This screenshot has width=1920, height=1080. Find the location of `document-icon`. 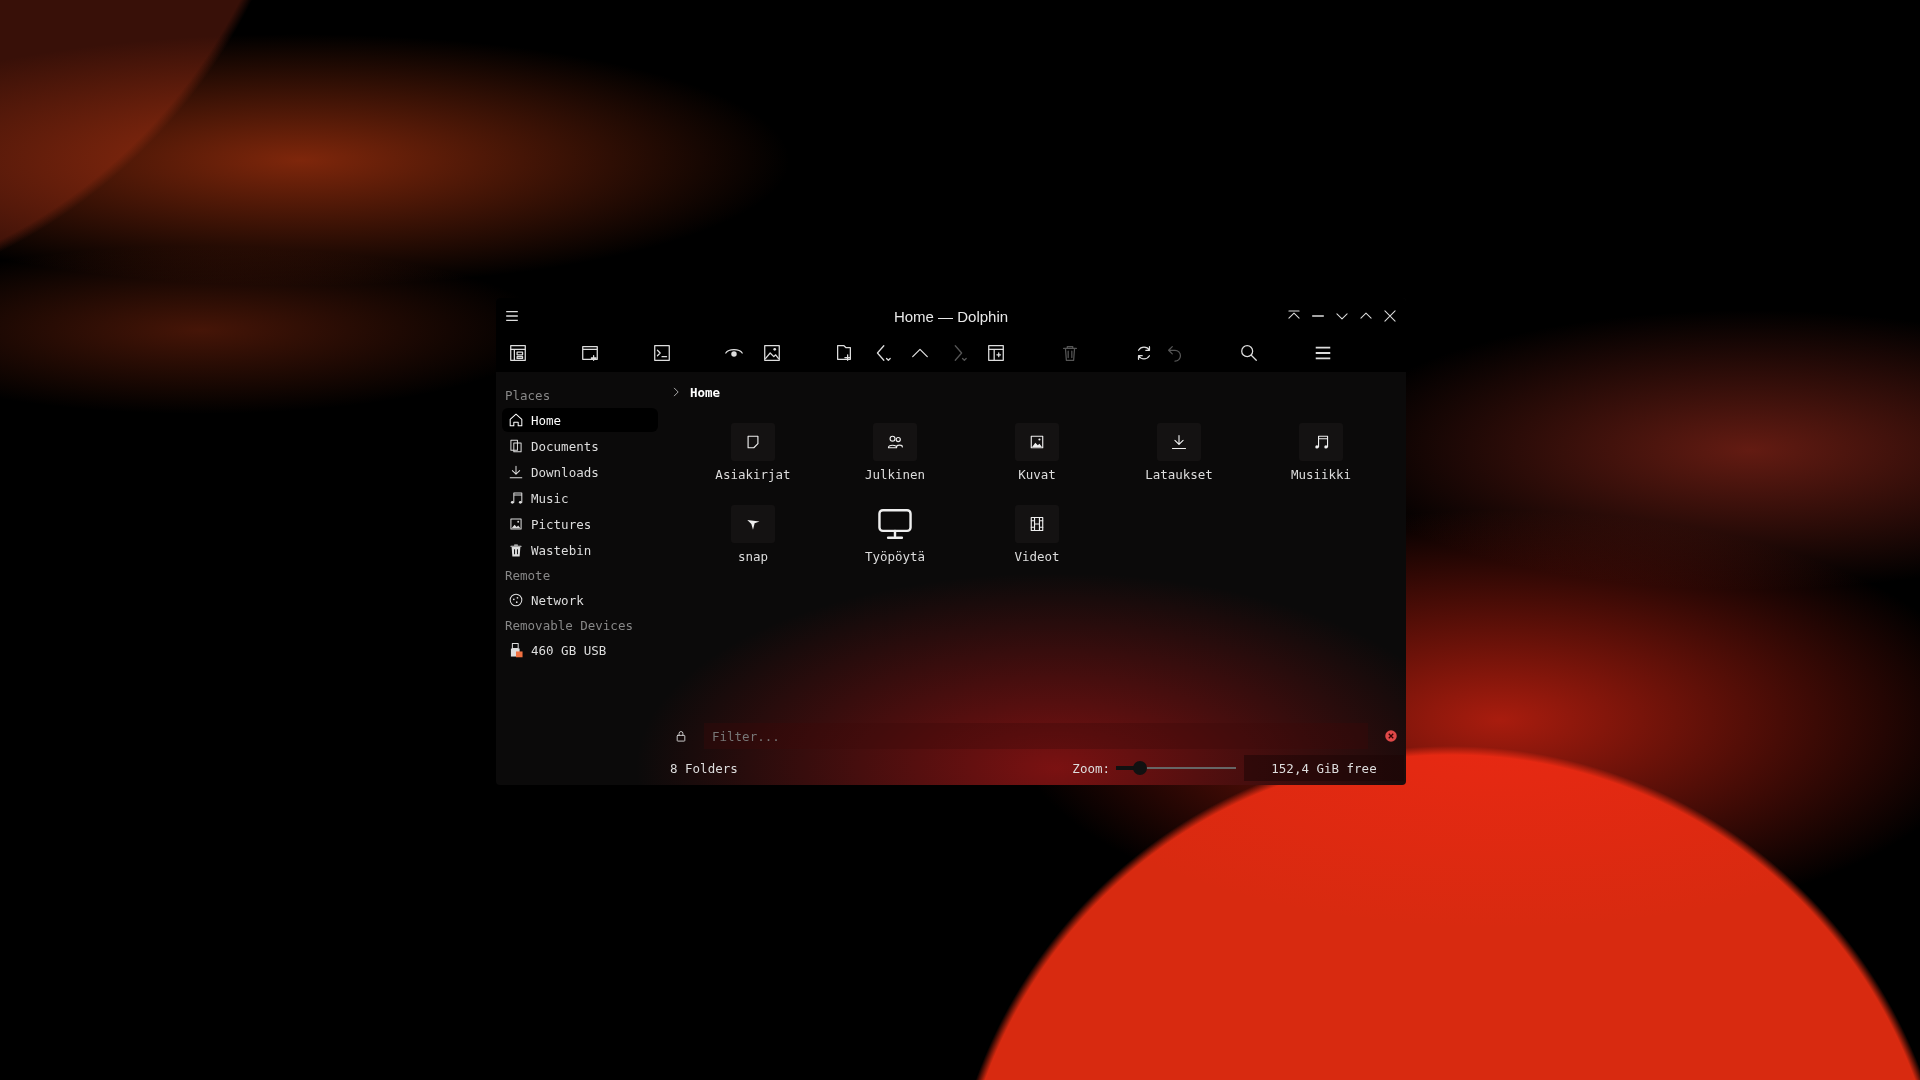

document-icon is located at coordinates (753, 442).